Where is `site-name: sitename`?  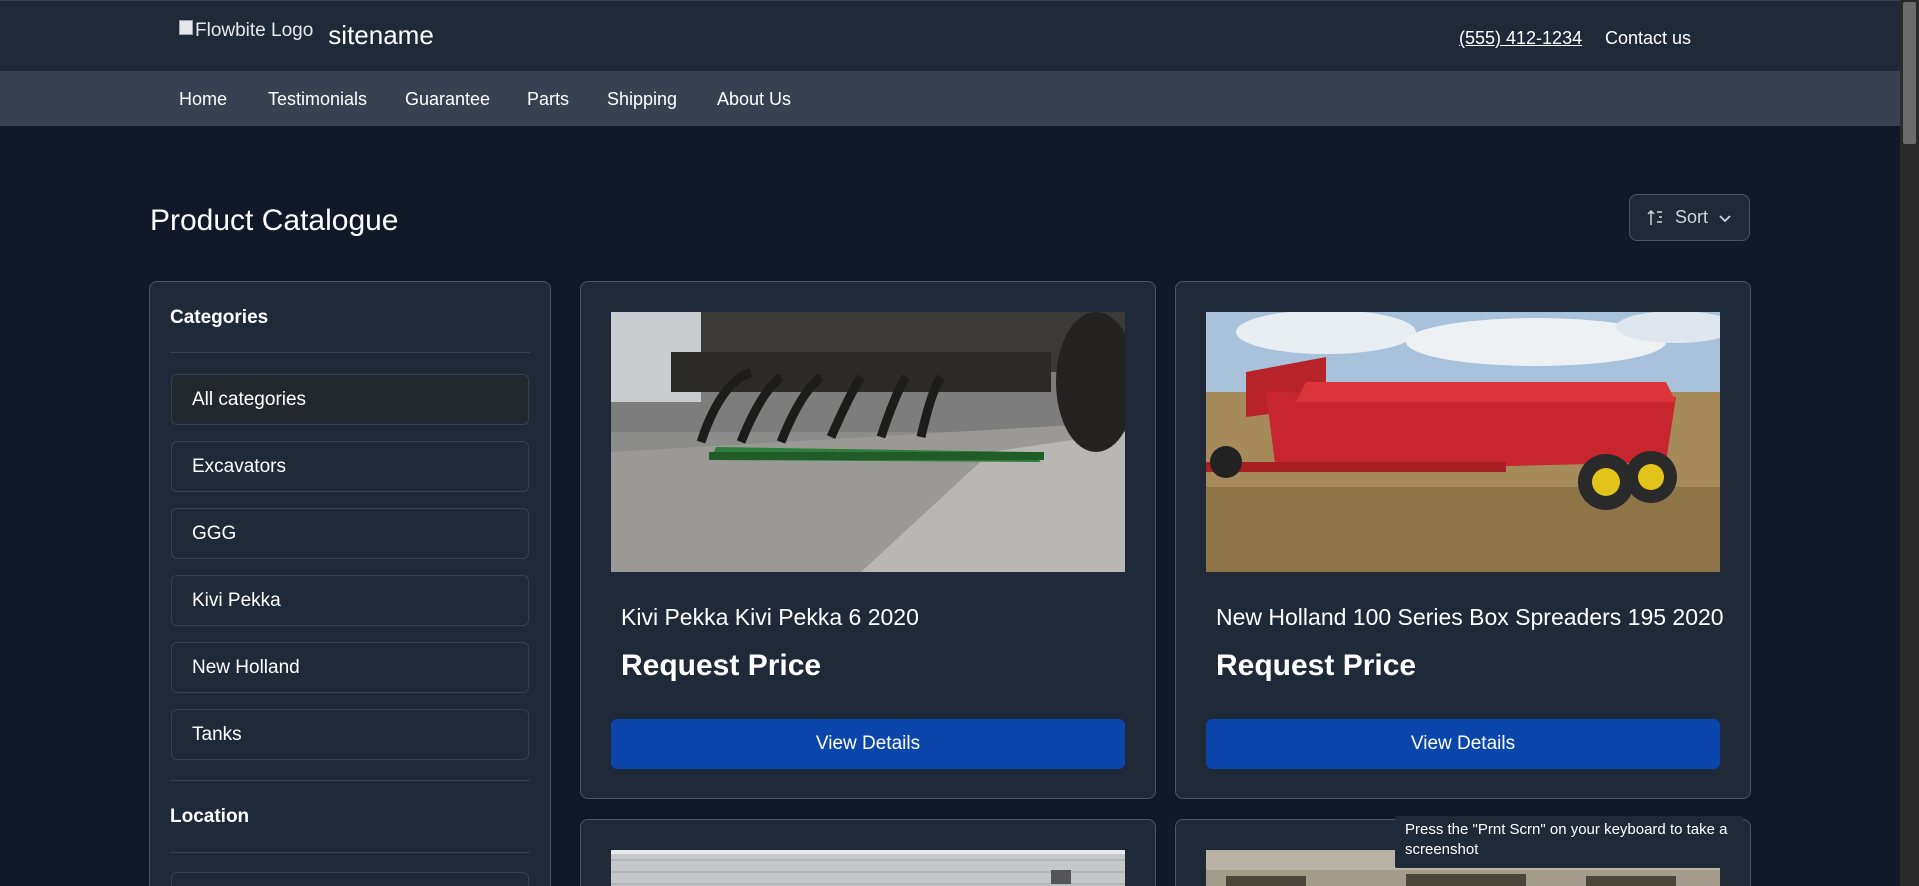 site-name: sitename is located at coordinates (381, 35).